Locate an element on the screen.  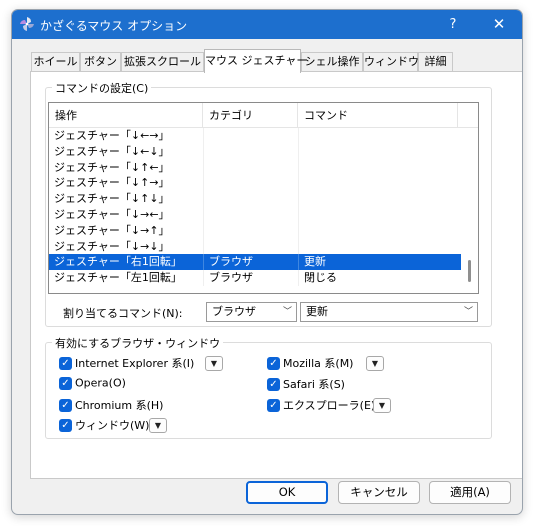
row-command: 閉じる is located at coordinates (380, 278).